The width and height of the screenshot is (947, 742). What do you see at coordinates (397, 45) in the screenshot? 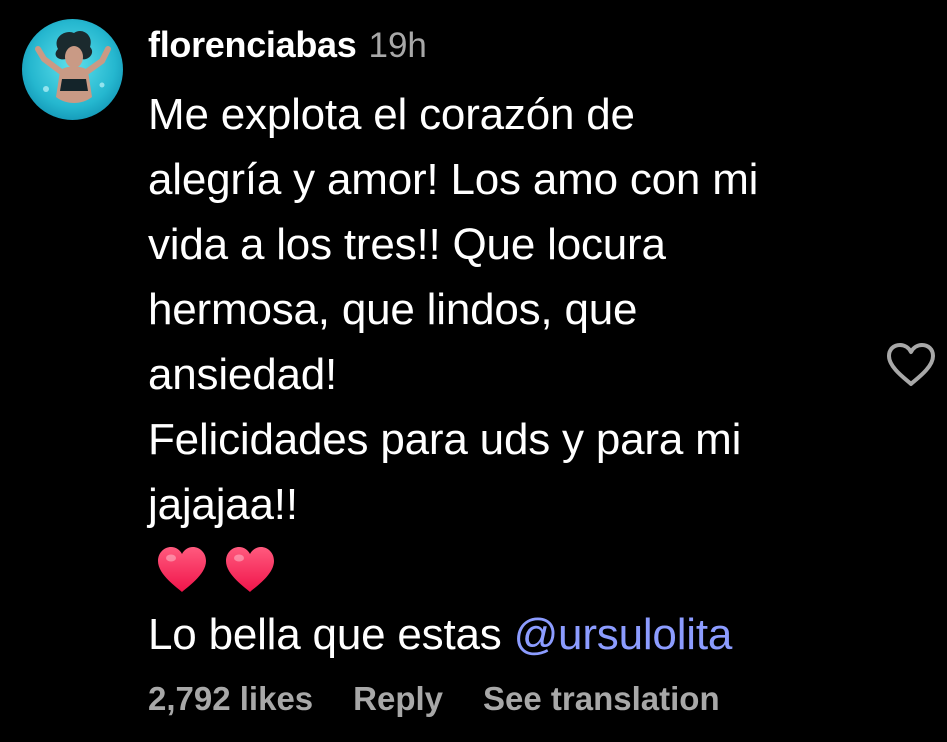
I see `timestamp: 19h` at bounding box center [397, 45].